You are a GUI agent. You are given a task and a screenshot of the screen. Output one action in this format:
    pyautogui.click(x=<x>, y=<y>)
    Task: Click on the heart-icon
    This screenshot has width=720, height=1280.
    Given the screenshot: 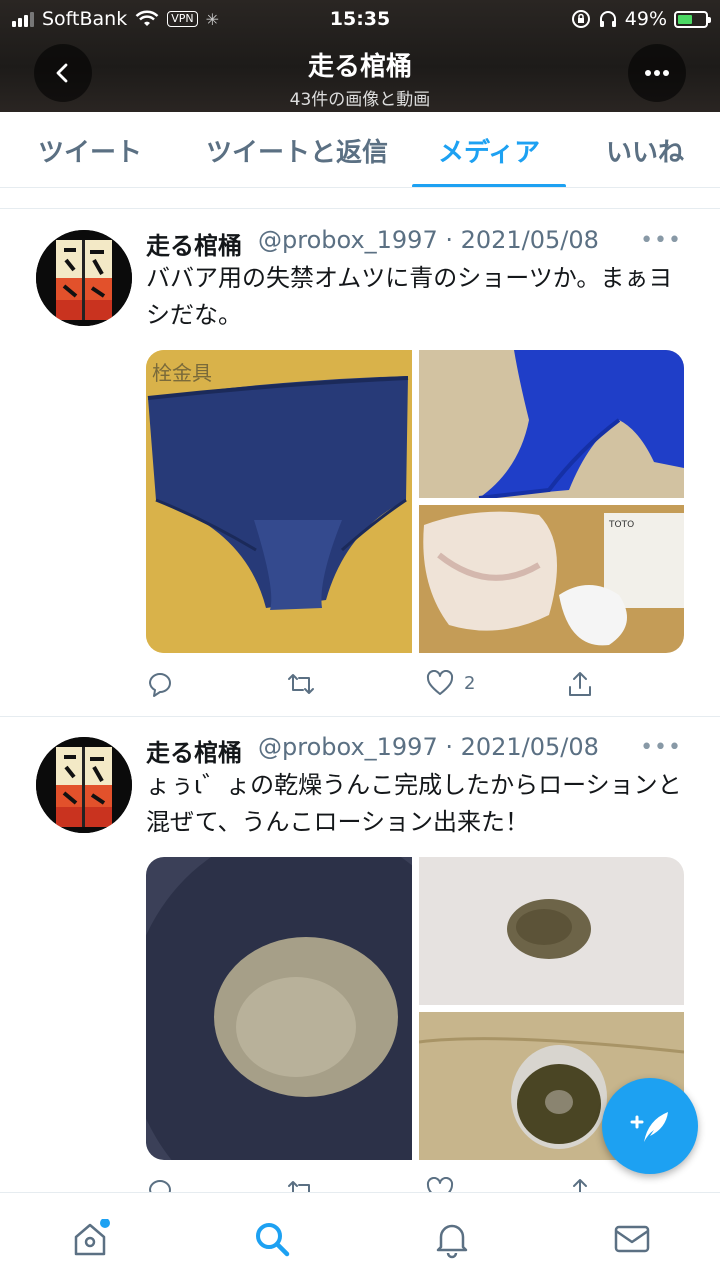 What is the action you would take?
    pyautogui.click(x=440, y=682)
    